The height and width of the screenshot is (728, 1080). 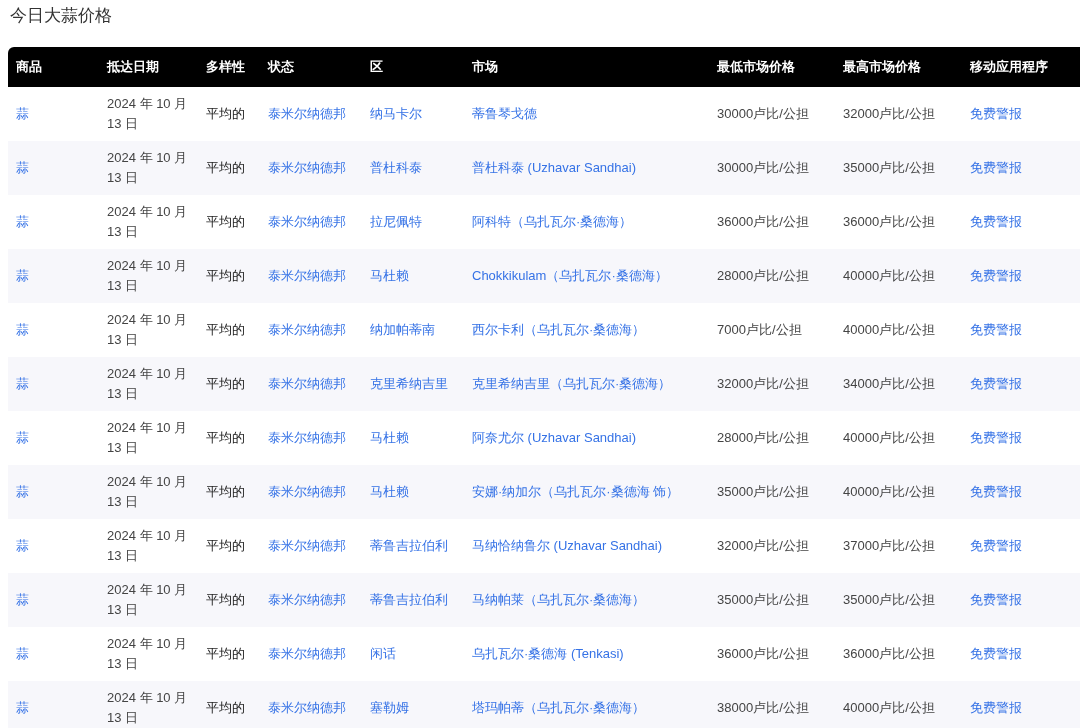 I want to click on district-link: 纳加帕蒂南, so click(x=402, y=329).